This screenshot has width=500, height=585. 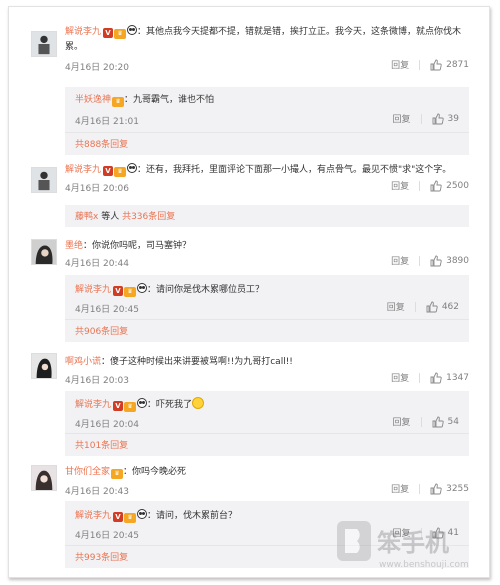 What do you see at coordinates (267, 290) in the screenshot?
I see `comment-text: 解说李九 V ♛ ：请问你是伐木累哪位员工？` at bounding box center [267, 290].